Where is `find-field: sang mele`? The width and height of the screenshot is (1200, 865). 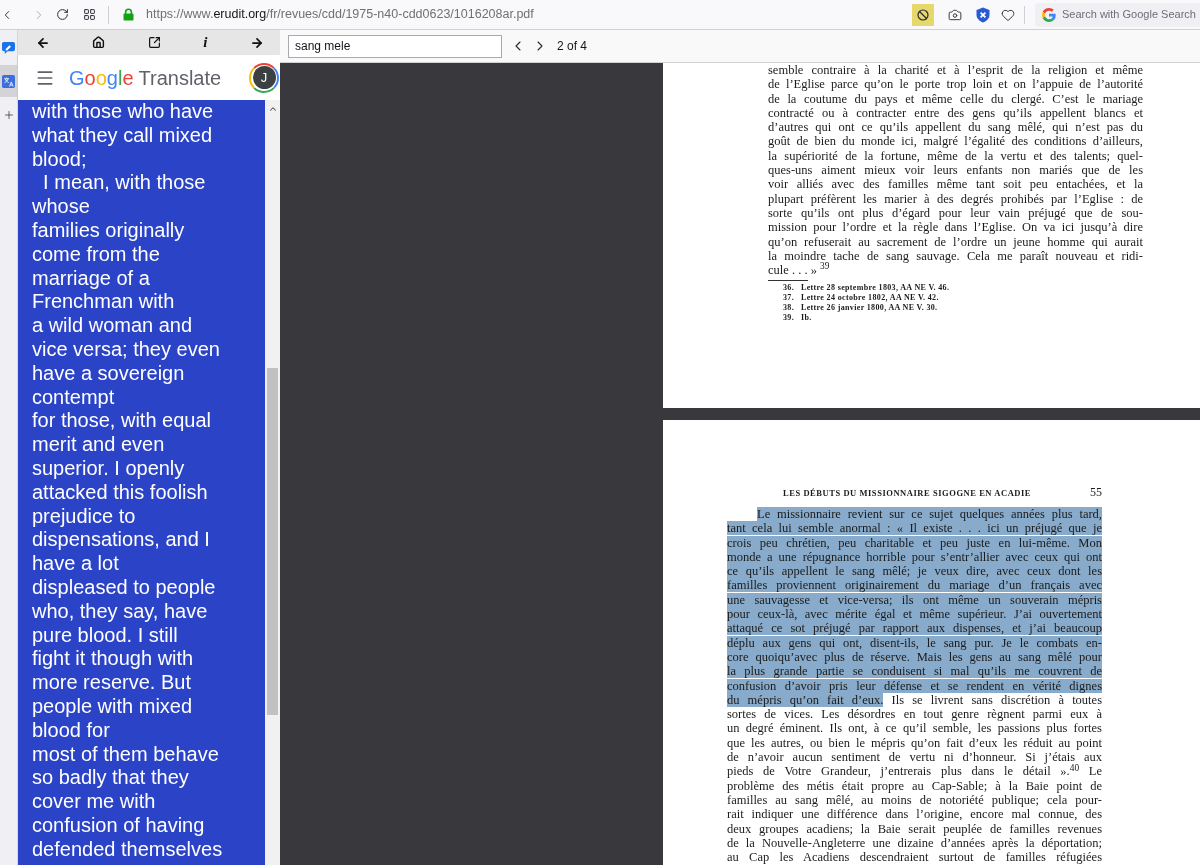
find-field: sang mele is located at coordinates (395, 46).